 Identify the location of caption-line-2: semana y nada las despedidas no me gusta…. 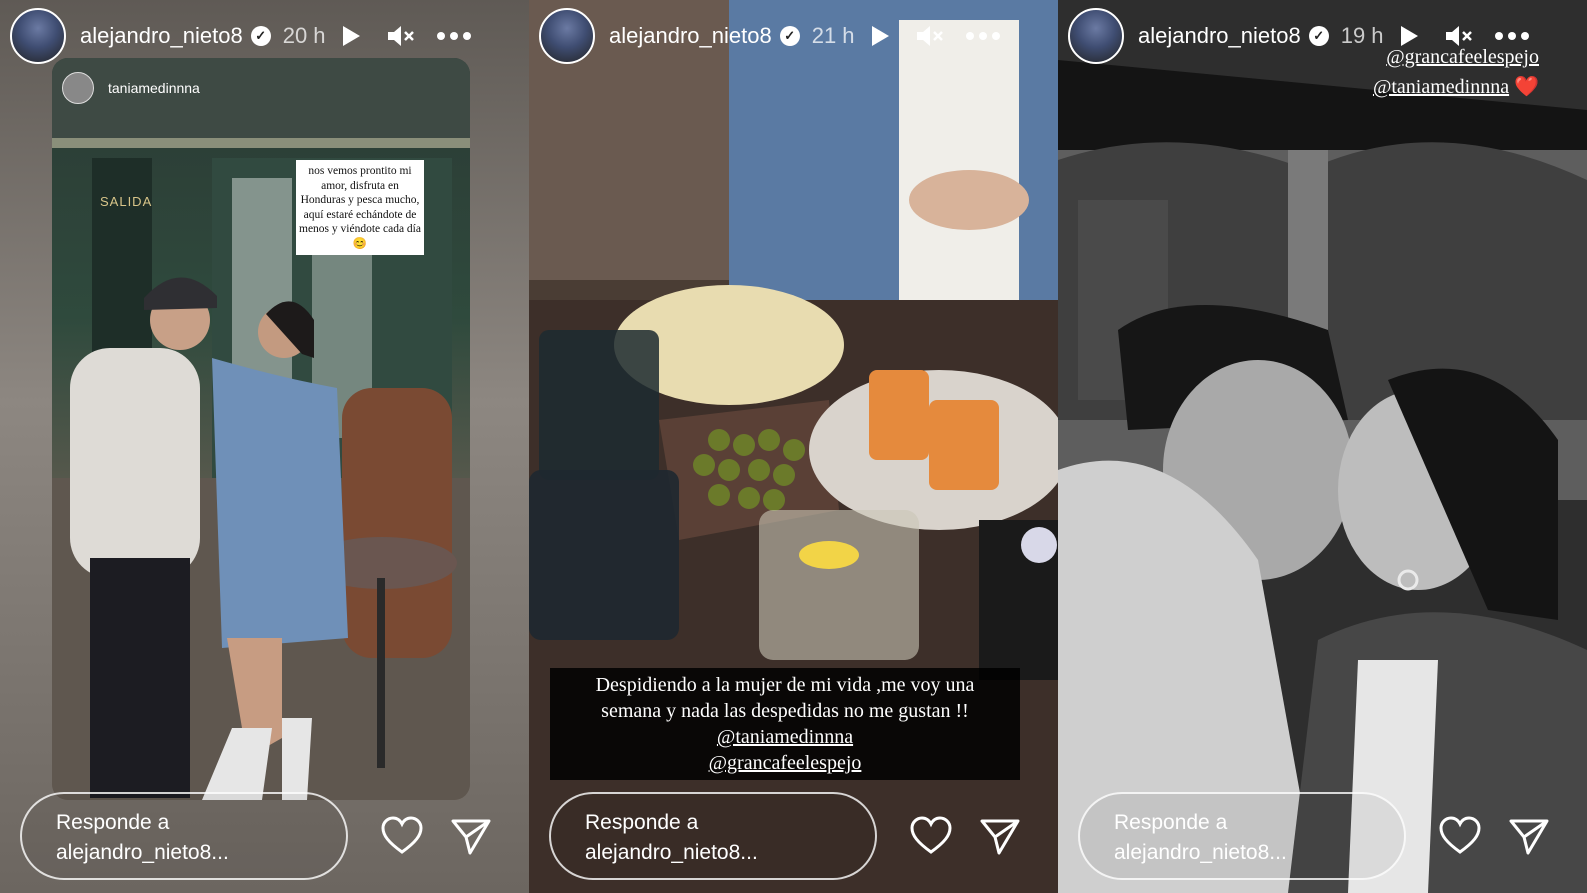
(785, 711).